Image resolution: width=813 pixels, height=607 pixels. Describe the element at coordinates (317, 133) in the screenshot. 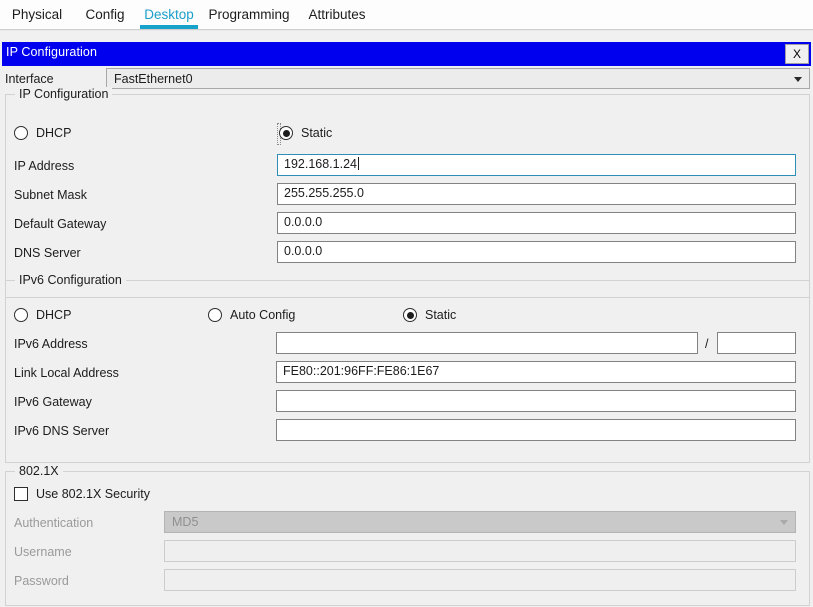

I see `ipv4-static-label: Static` at that location.